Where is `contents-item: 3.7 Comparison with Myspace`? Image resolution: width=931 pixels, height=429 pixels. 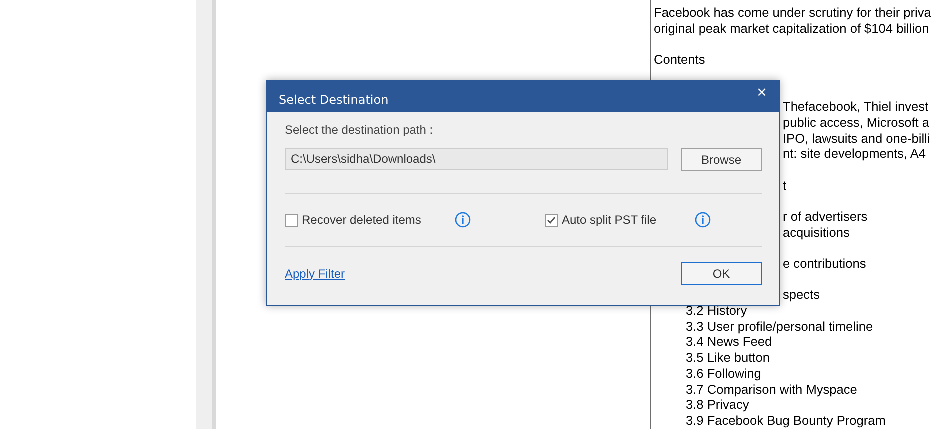
contents-item: 3.7 Comparison with Myspace is located at coordinates (772, 389).